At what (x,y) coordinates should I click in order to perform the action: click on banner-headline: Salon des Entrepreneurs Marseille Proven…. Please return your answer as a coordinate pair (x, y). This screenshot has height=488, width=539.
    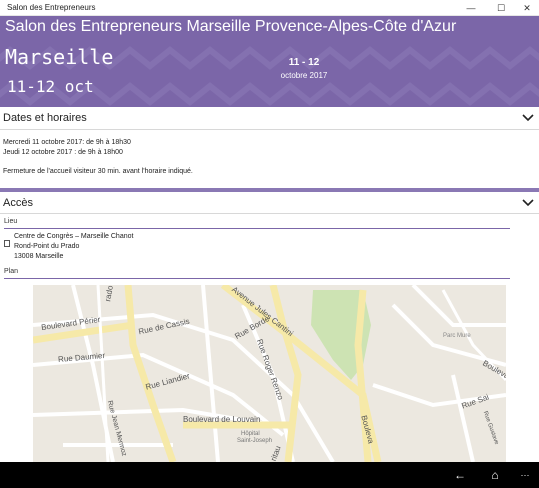
    Looking at the image, I should click on (231, 26).